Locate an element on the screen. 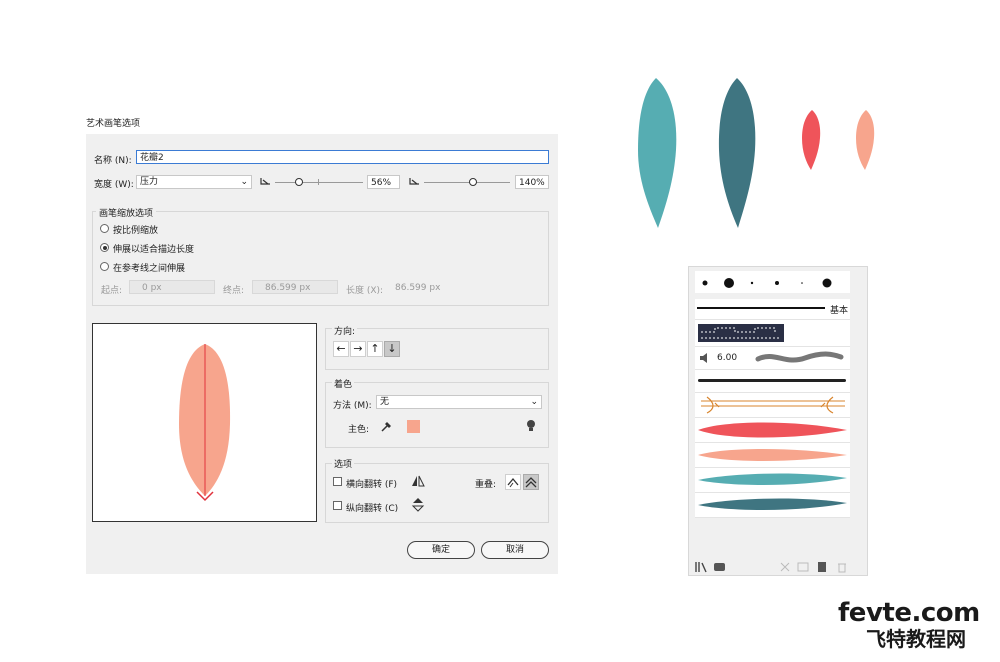 The width and height of the screenshot is (1000, 662). brush-art-red is located at coordinates (772, 430).